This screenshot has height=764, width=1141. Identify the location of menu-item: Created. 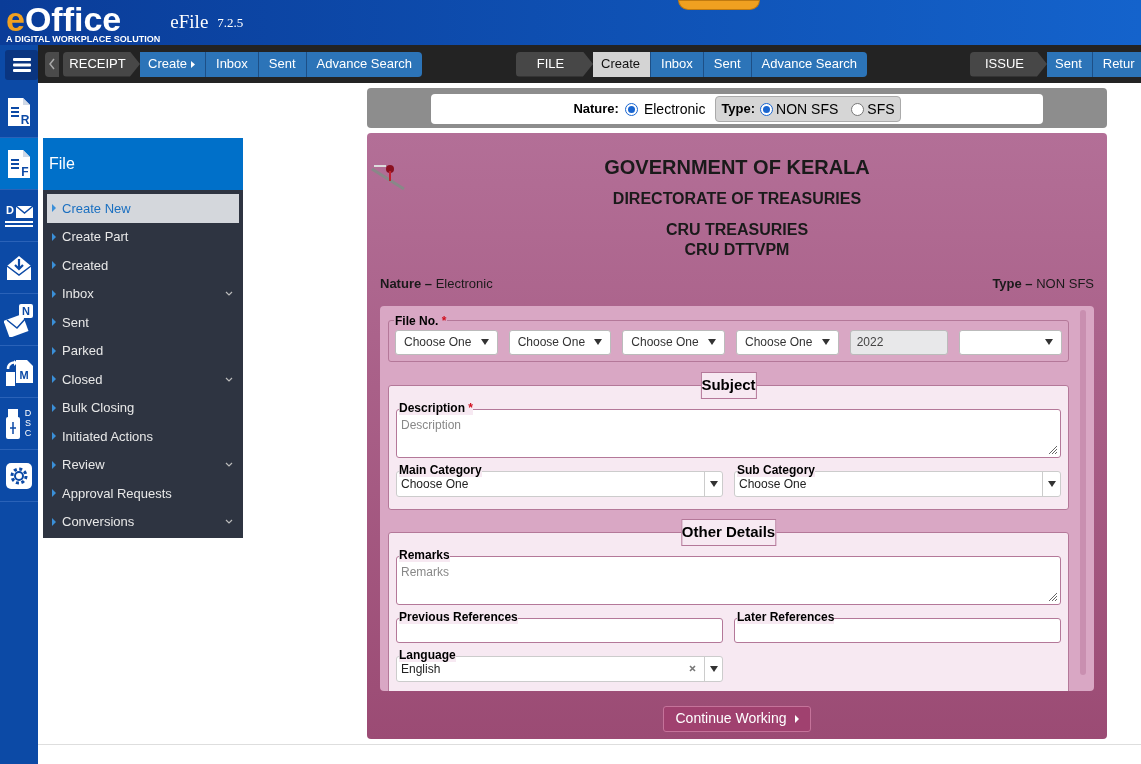
(143, 265).